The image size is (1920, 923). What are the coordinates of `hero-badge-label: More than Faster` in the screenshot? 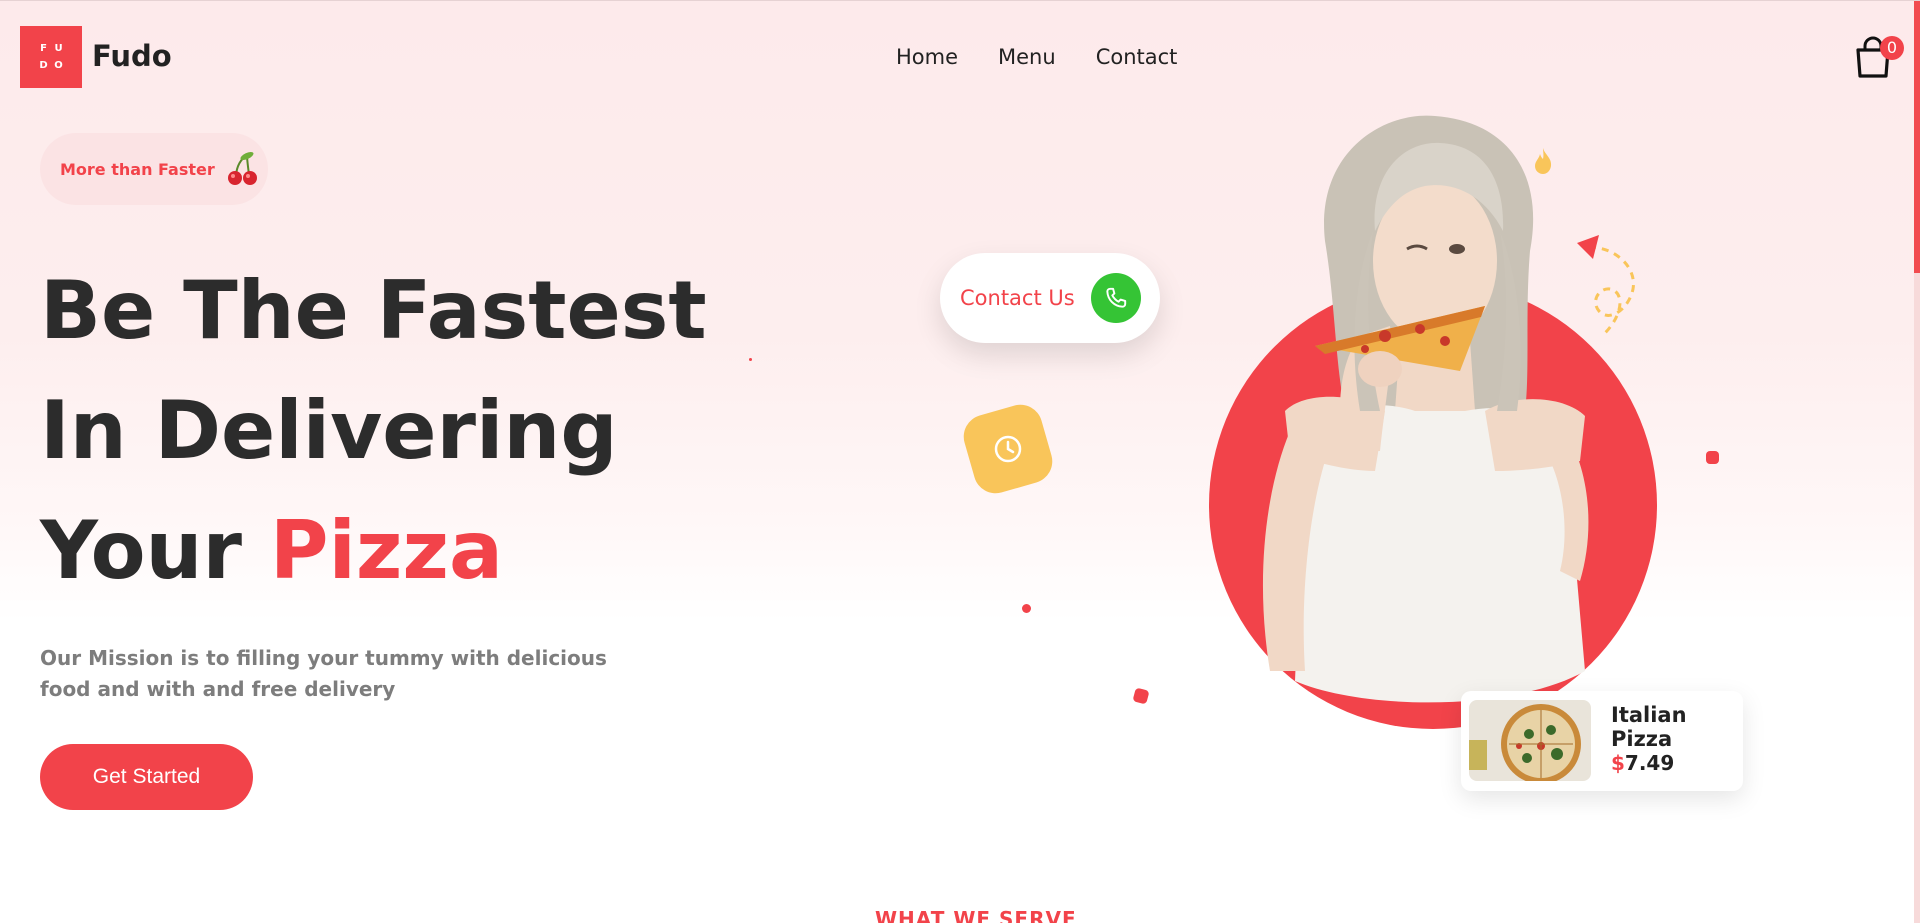 It's located at (137, 169).